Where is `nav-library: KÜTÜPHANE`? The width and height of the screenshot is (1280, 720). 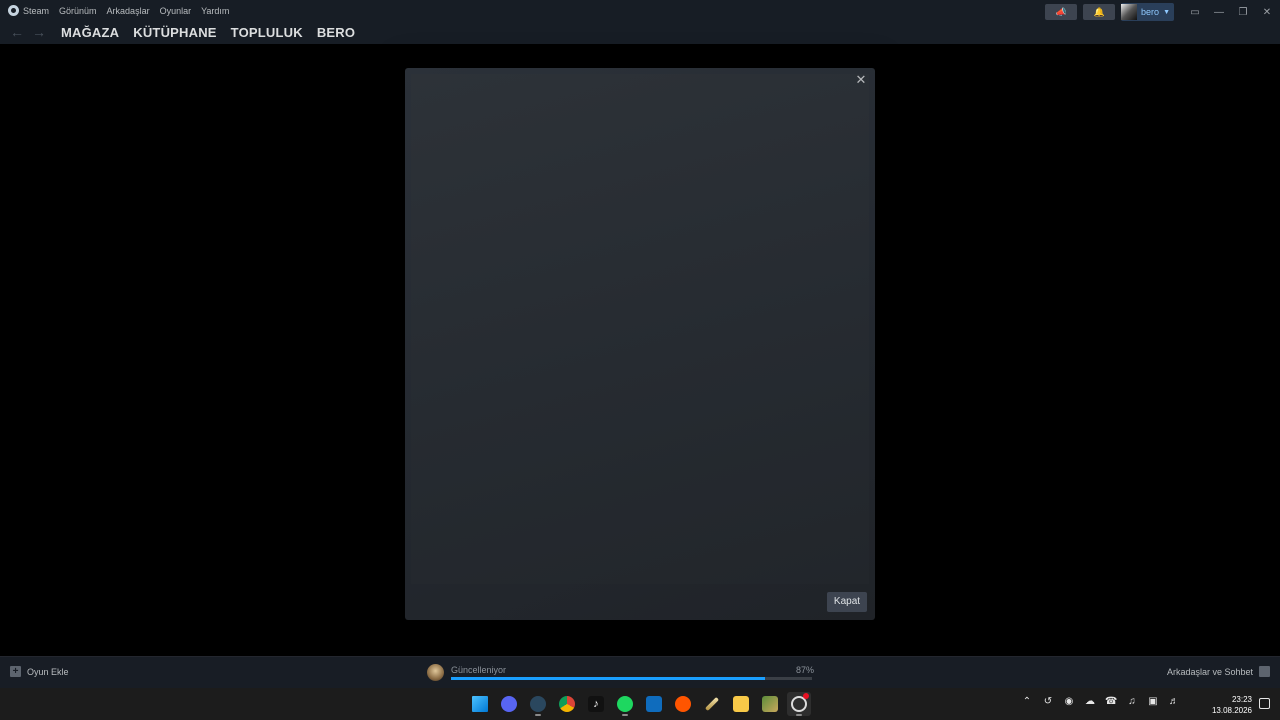
nav-library: KÜTÜPHANE is located at coordinates (174, 32).